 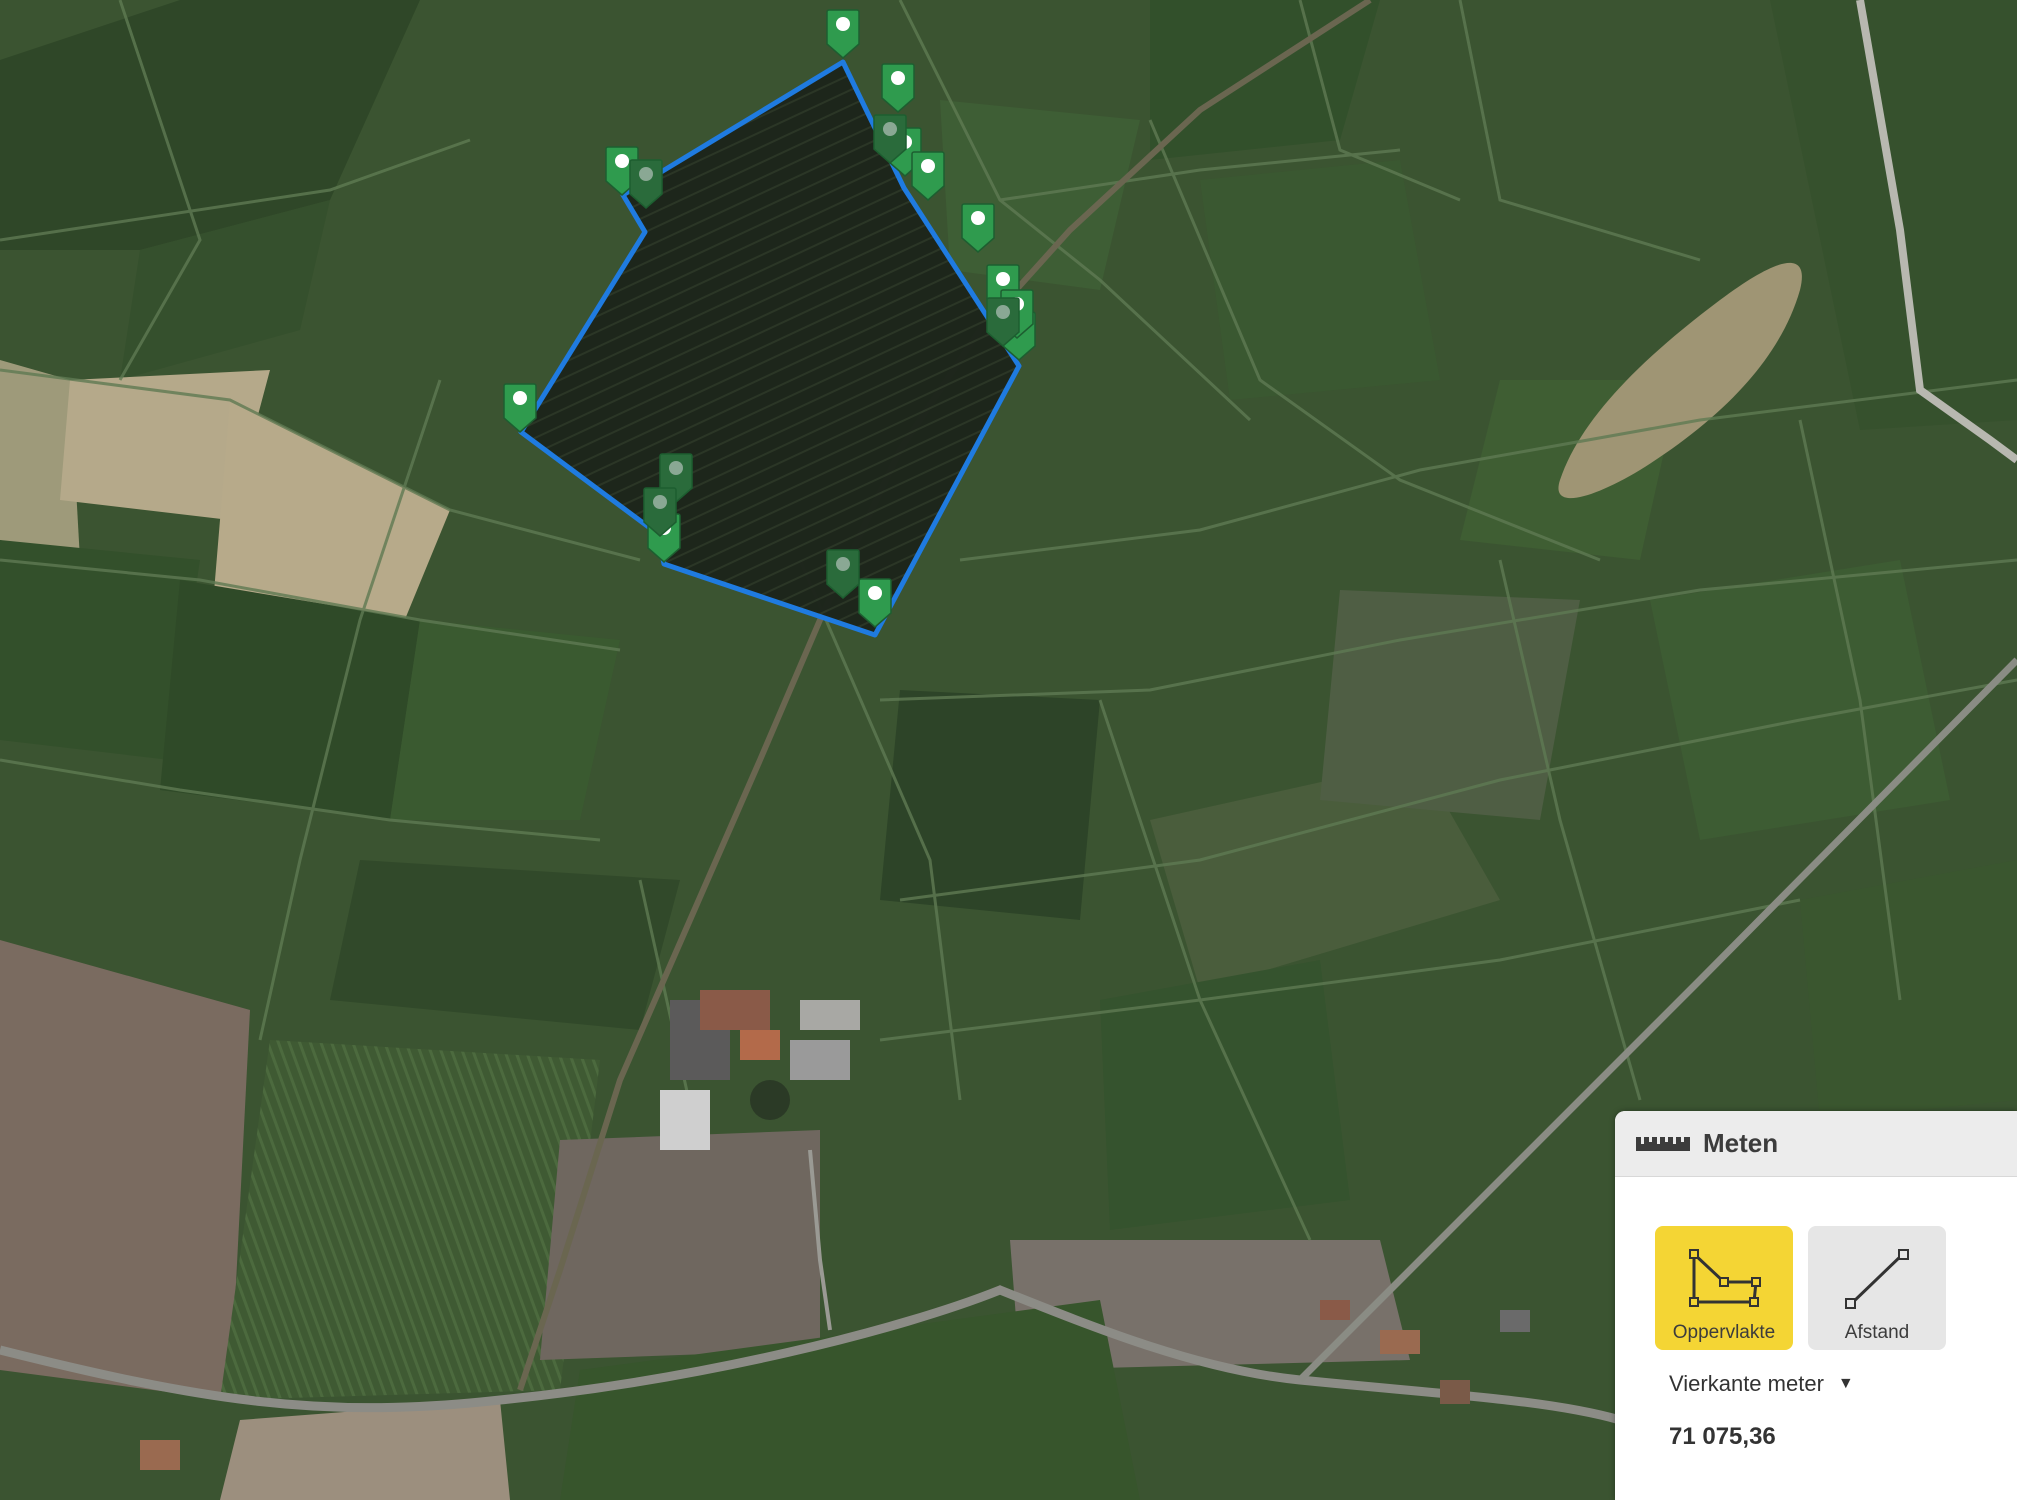 I want to click on area-tool-button: Oppervlakte, so click(x=1724, y=1288).